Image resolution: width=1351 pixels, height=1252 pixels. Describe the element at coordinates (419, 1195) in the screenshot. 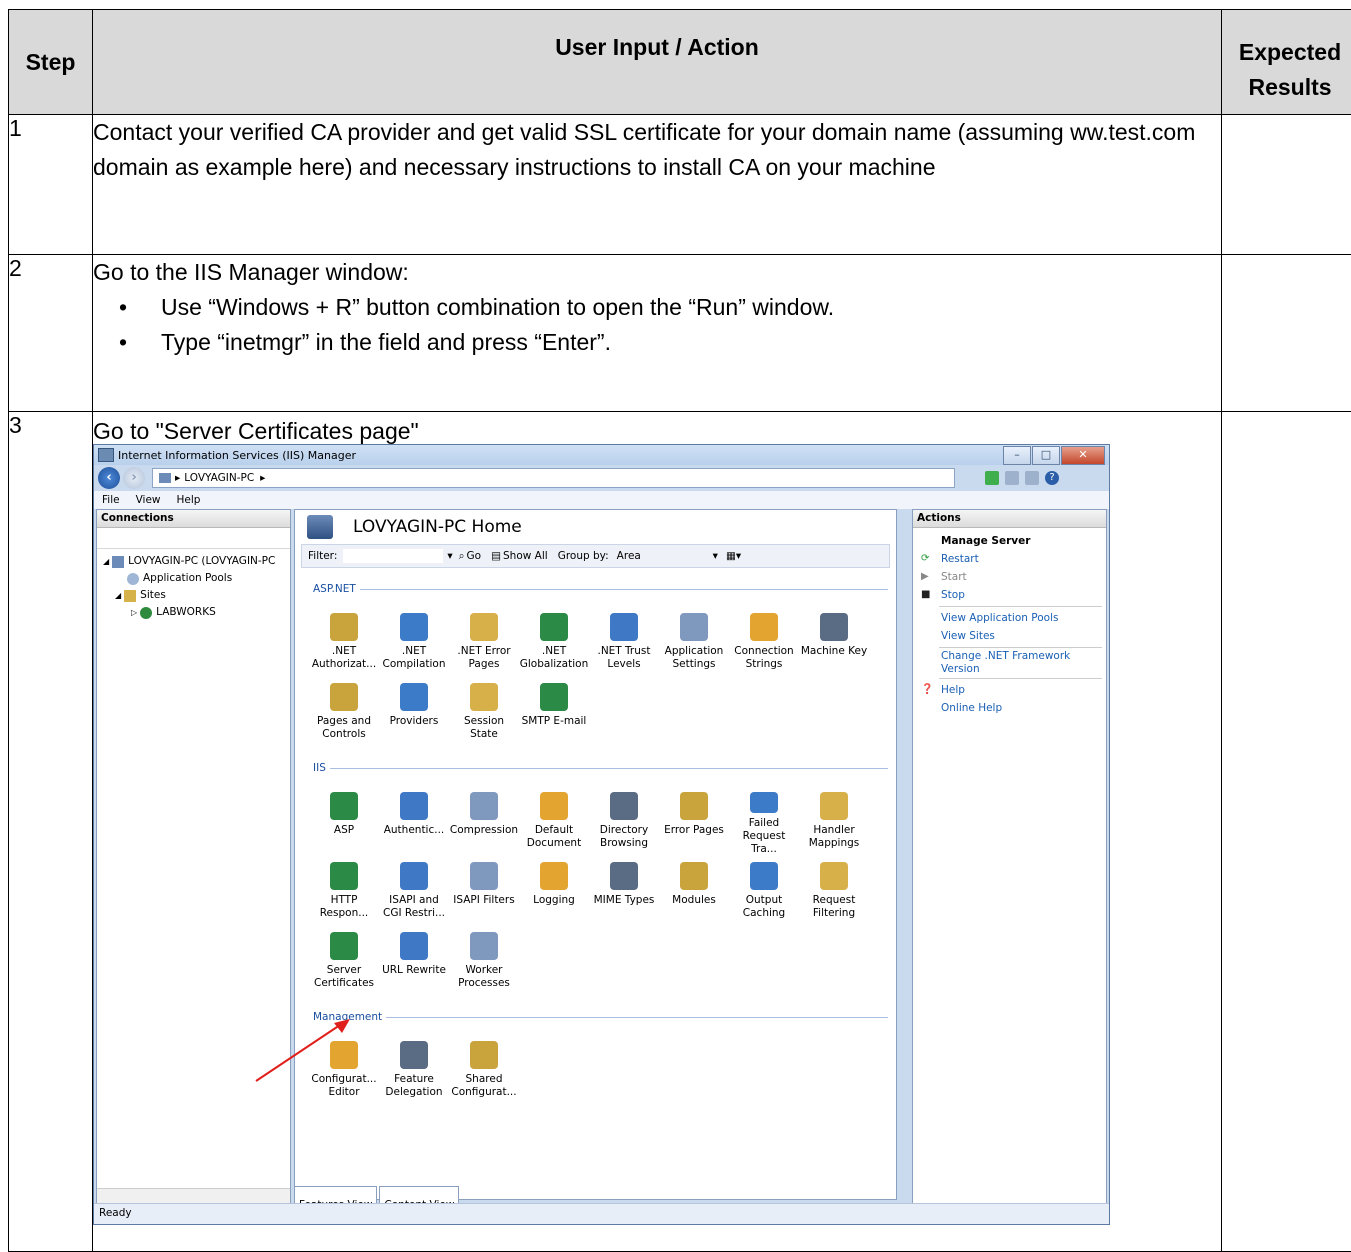

I see `tab-content-view: Content View` at that location.